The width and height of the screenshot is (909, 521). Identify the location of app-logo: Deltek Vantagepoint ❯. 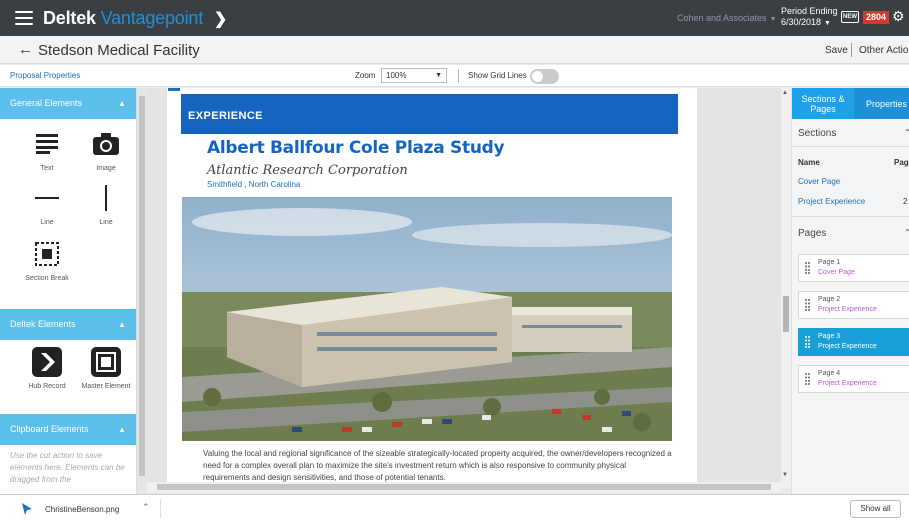
(135, 18).